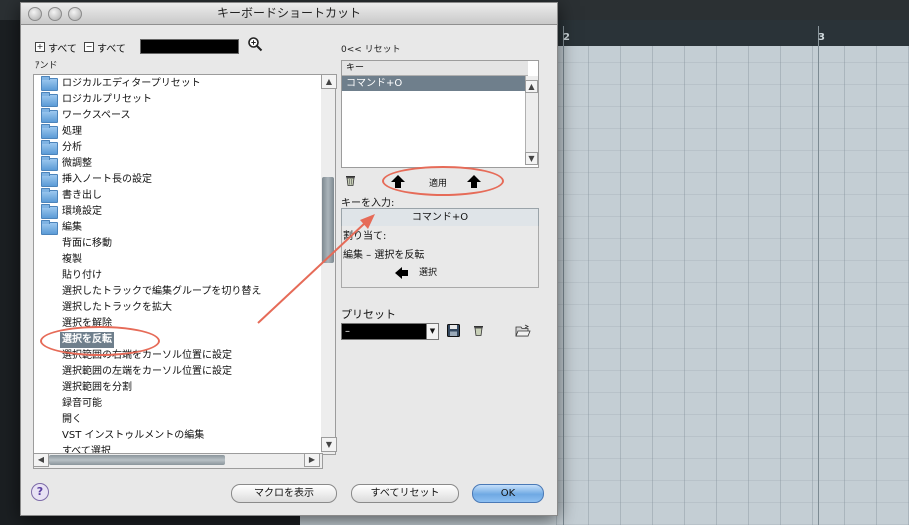  Describe the element at coordinates (478, 330) in the screenshot. I see `delete-preset-icon` at that location.